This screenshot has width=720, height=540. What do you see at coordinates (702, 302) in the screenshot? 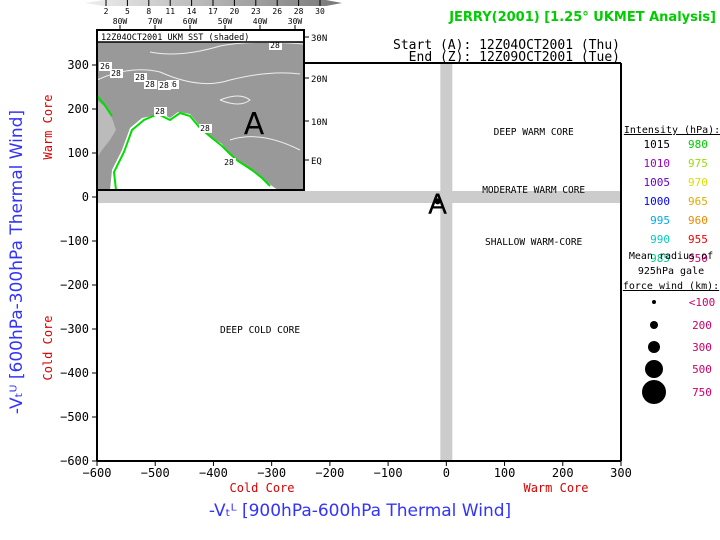
I see `radius-legend-label: <100` at bounding box center [702, 302].